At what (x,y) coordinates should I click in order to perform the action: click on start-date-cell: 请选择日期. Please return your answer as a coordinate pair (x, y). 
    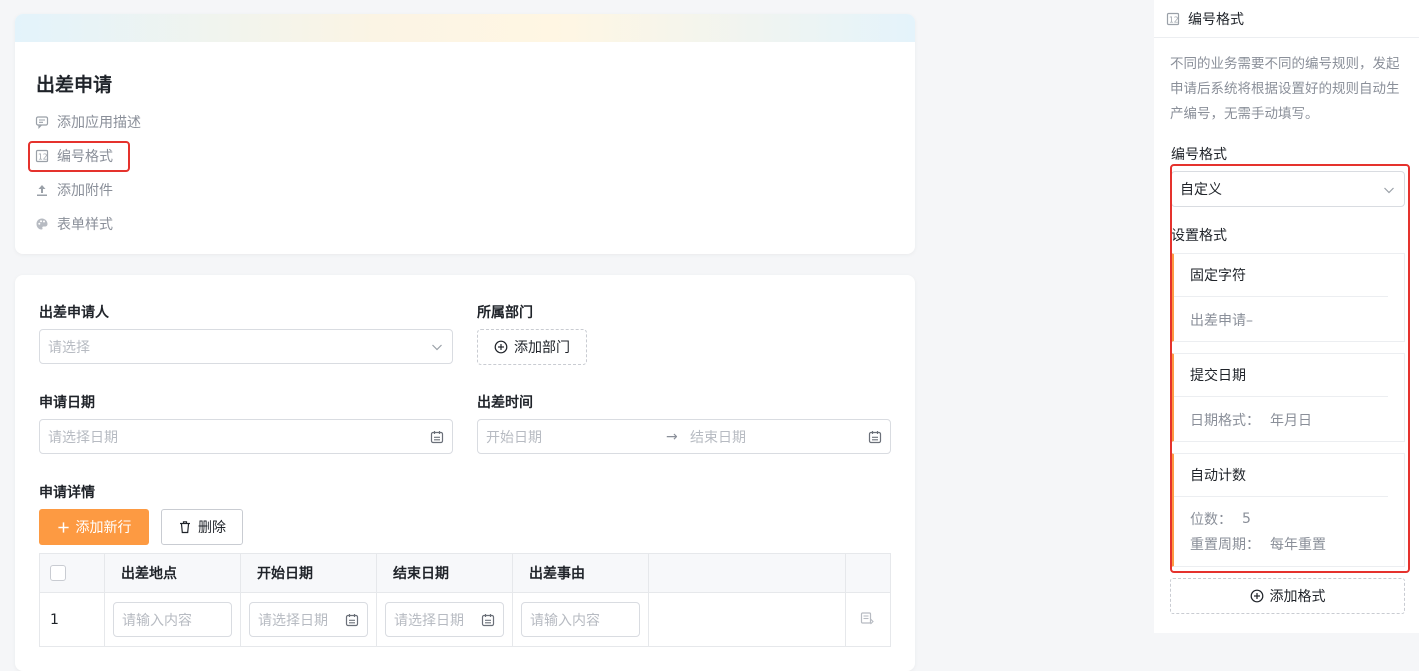
    Looking at the image, I should click on (309, 619).